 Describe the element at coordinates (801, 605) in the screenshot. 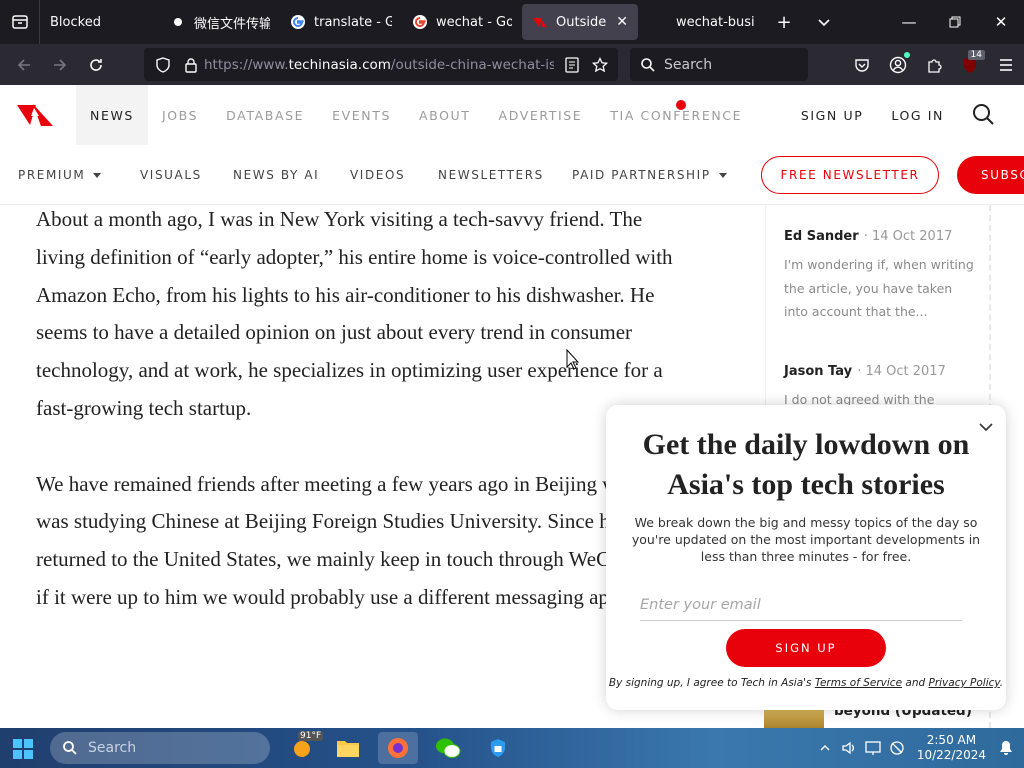

I see `email-input` at that location.